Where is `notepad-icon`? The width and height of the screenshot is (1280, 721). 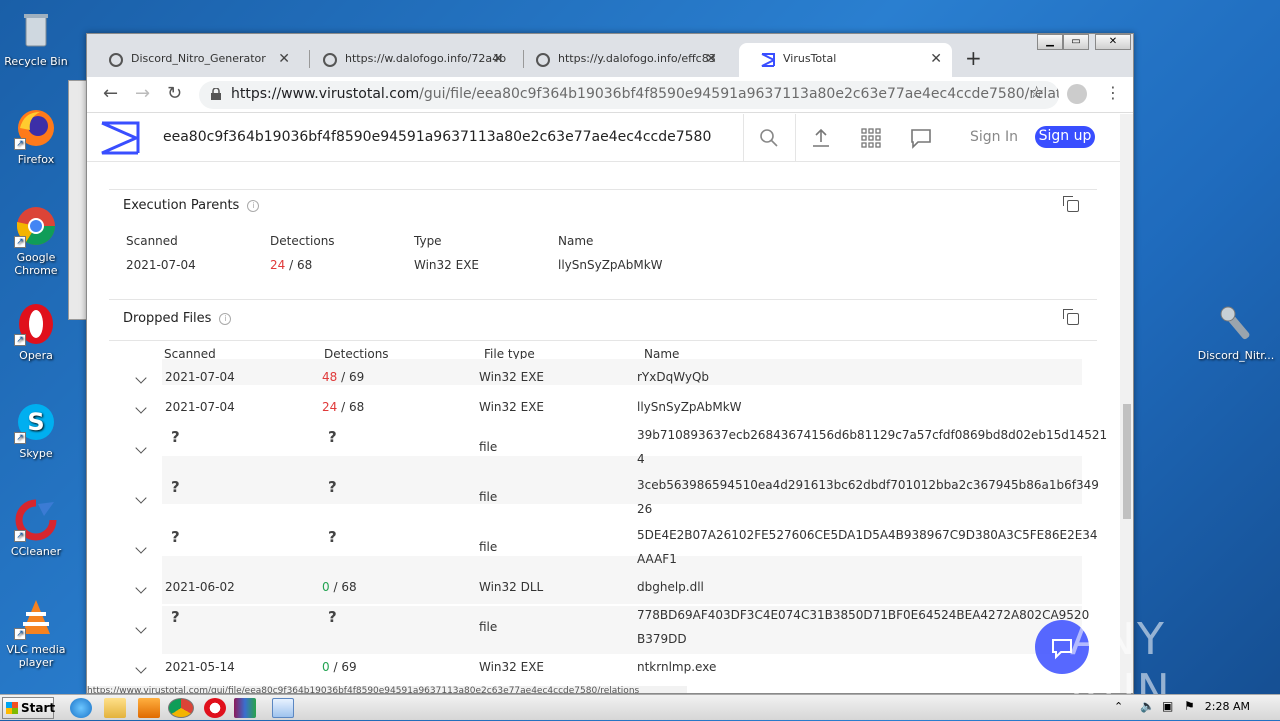 notepad-icon is located at coordinates (283, 708).